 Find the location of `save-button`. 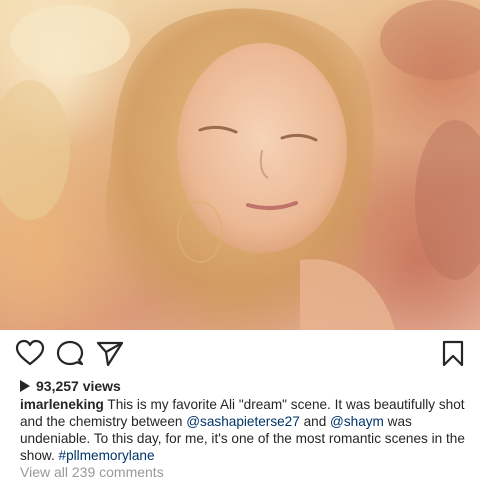

save-button is located at coordinates (453, 353).